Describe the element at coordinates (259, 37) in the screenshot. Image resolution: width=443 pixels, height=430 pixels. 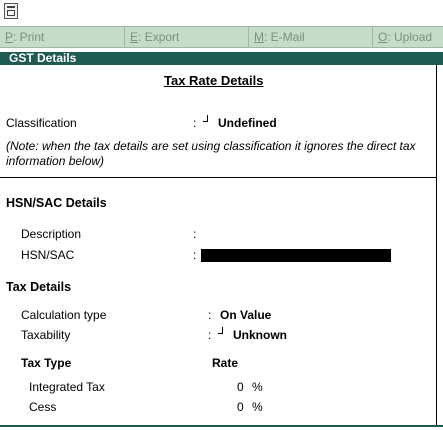
I see `email-shortcut-key: M` at that location.